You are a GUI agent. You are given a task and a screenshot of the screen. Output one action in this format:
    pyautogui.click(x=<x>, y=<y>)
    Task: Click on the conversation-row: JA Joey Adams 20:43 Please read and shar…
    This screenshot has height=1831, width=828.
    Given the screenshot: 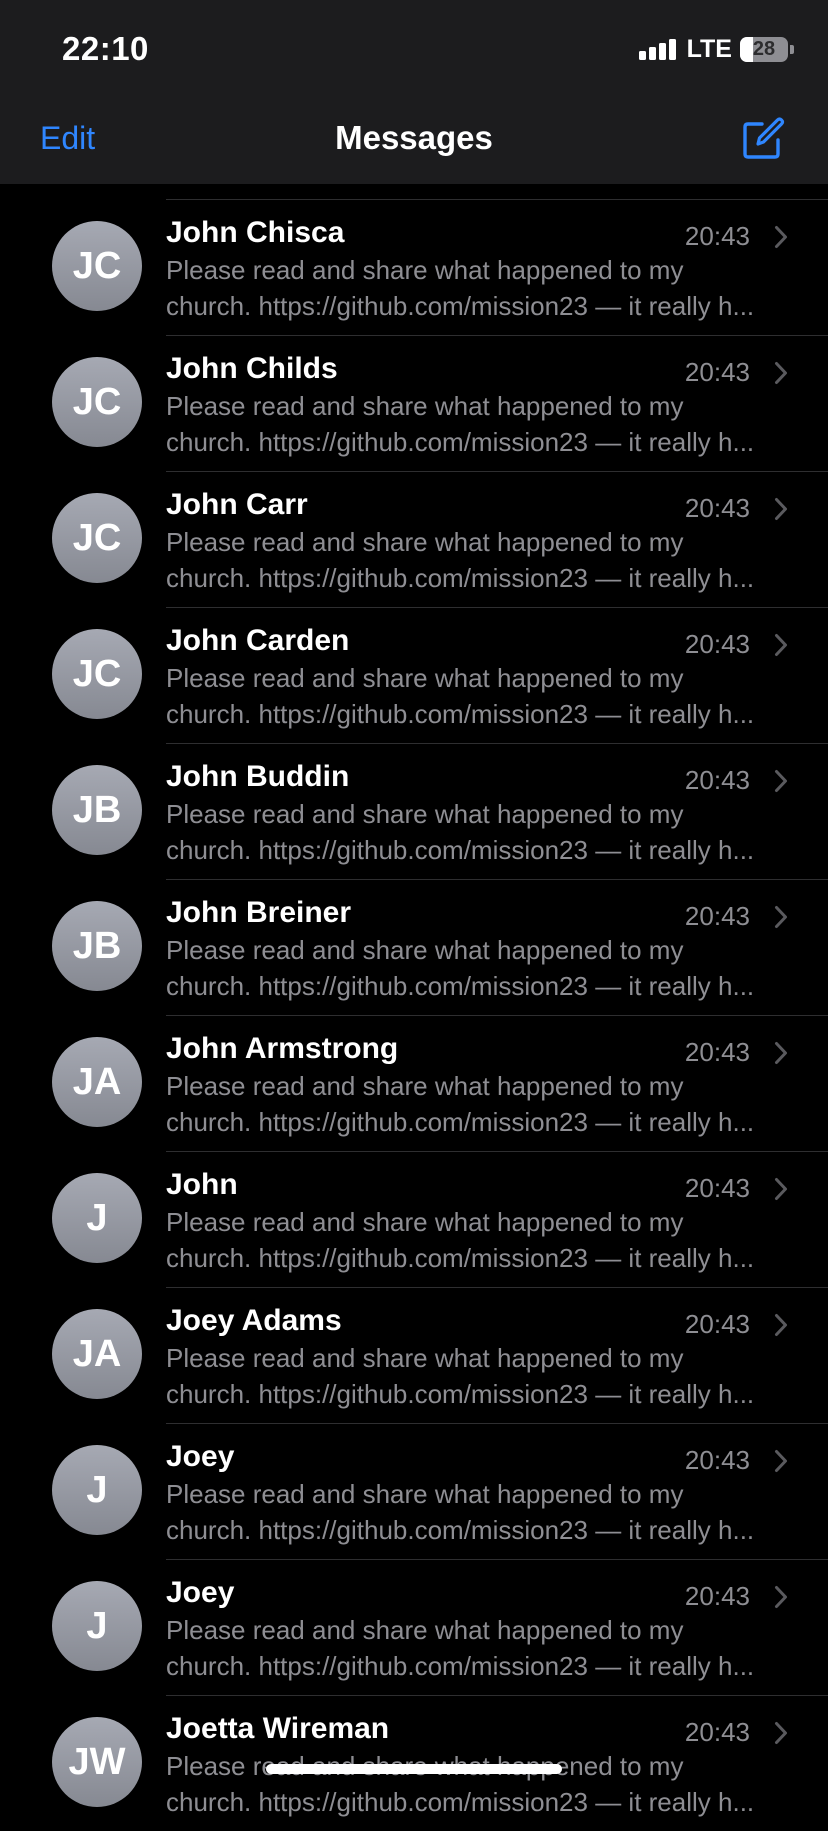 What is the action you would take?
    pyautogui.click(x=414, y=1355)
    